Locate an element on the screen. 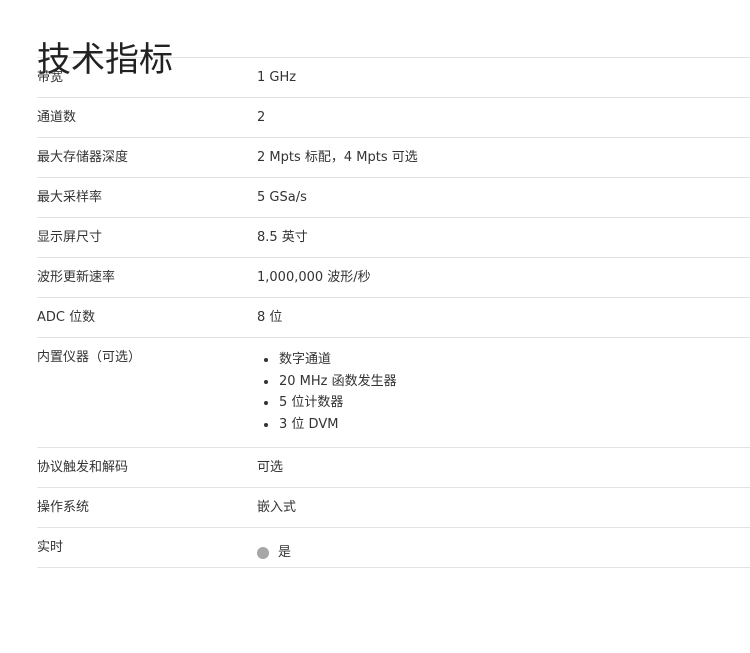 This screenshot has height=653, width=750. list-item-label: 3 位 DVM is located at coordinates (309, 424).